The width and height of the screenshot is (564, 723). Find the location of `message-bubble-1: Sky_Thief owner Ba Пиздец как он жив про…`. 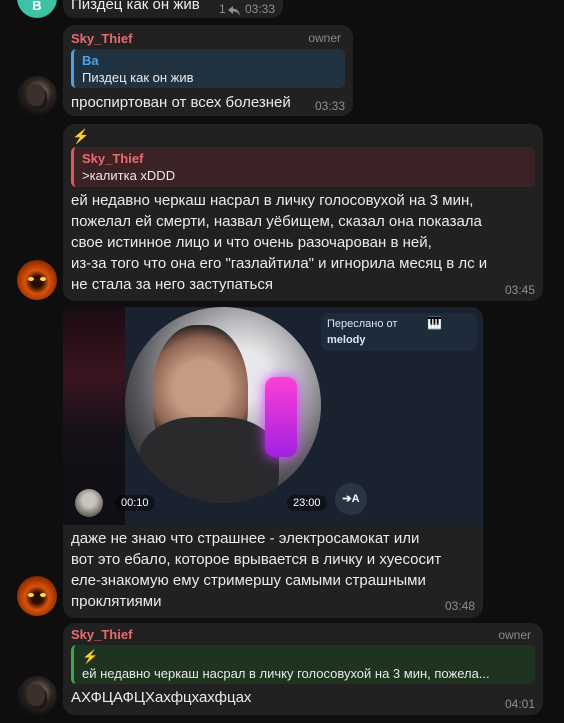

message-bubble-1: Sky_Thief owner Ba Пиздец как он жив про… is located at coordinates (208, 70).